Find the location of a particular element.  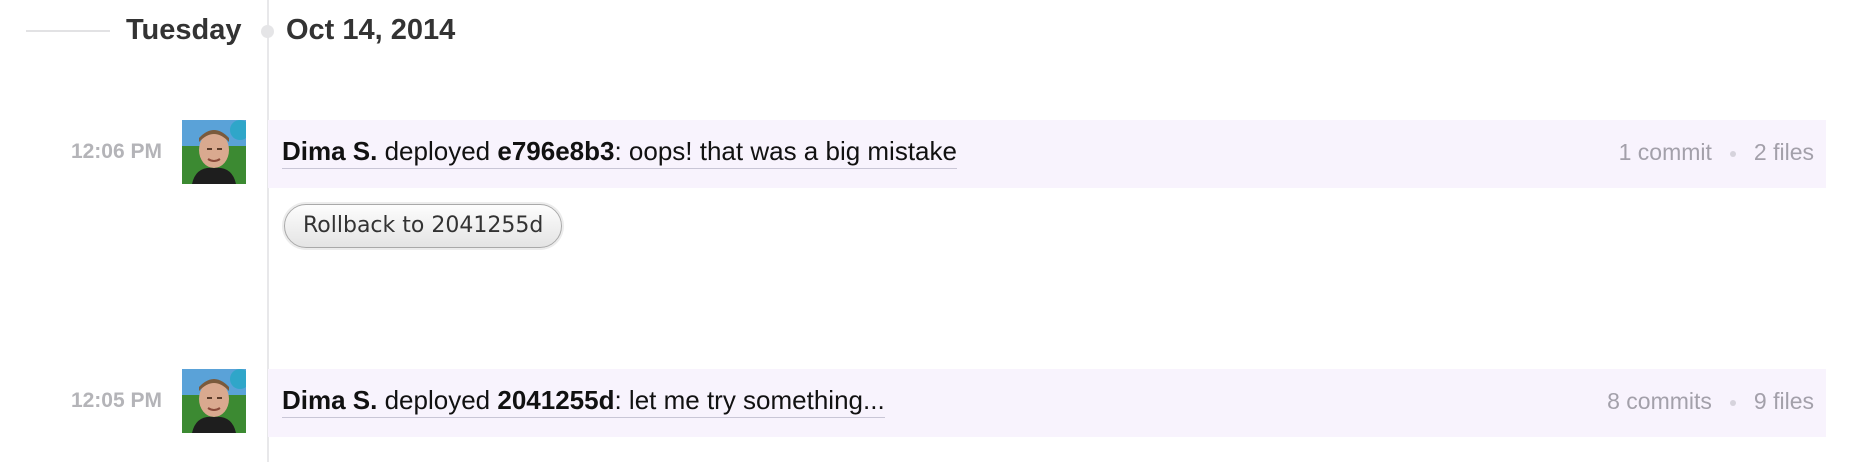

commit-count: 8 commits is located at coordinates (1659, 401).